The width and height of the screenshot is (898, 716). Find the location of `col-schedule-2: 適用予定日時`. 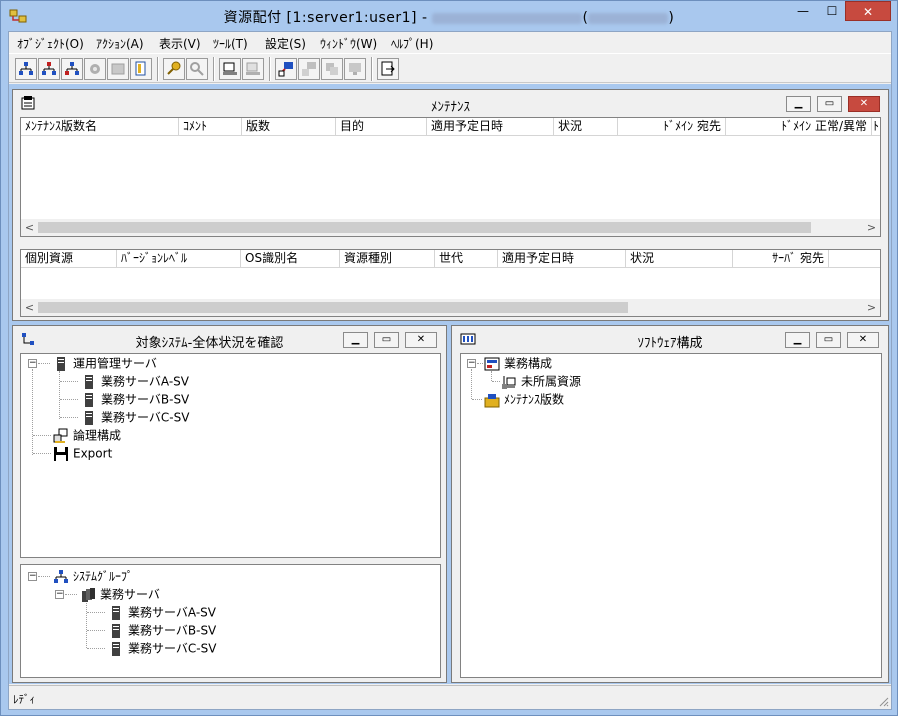

col-schedule-2: 適用予定日時 is located at coordinates (562, 259).